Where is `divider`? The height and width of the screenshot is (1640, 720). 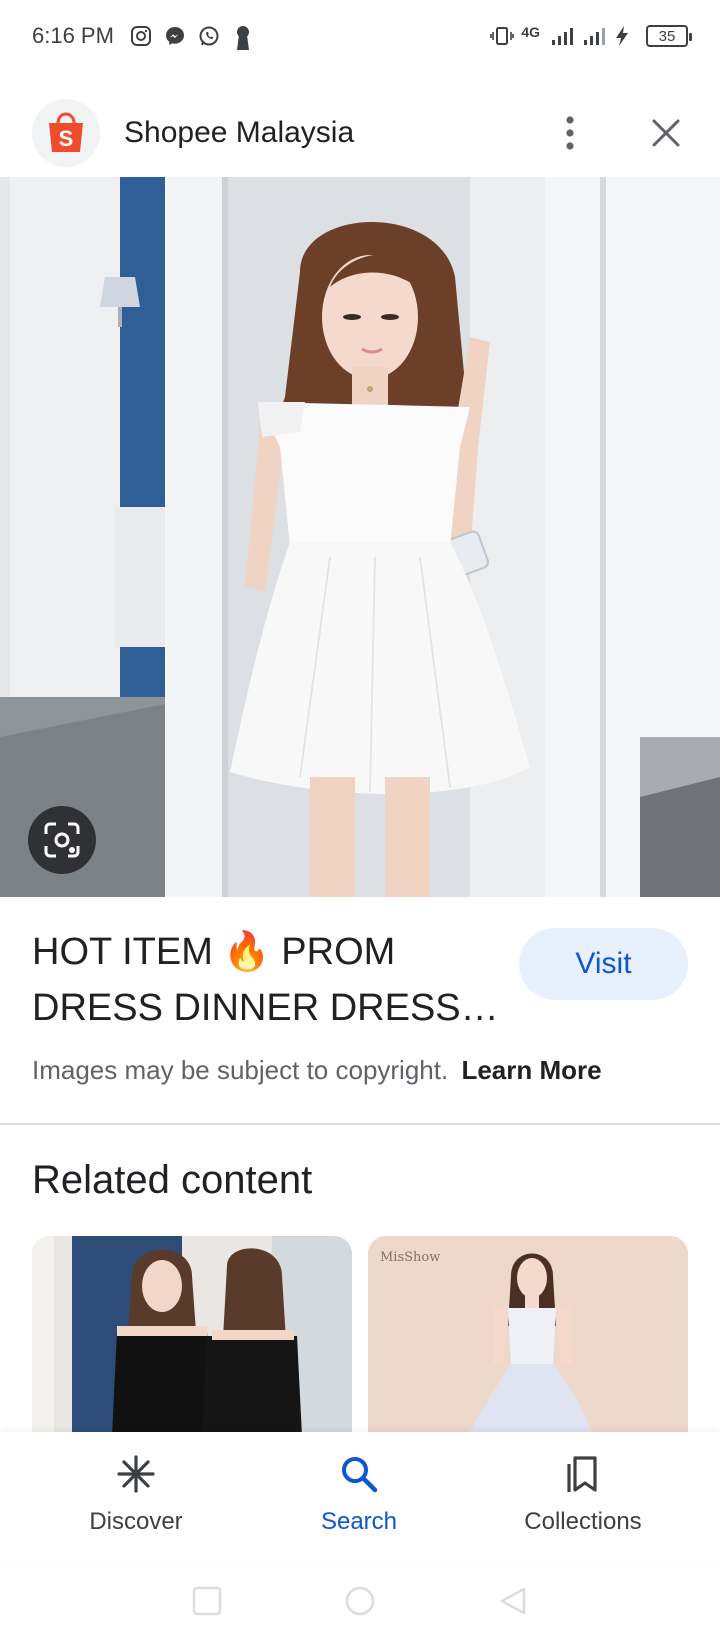
divider is located at coordinates (360, 1124).